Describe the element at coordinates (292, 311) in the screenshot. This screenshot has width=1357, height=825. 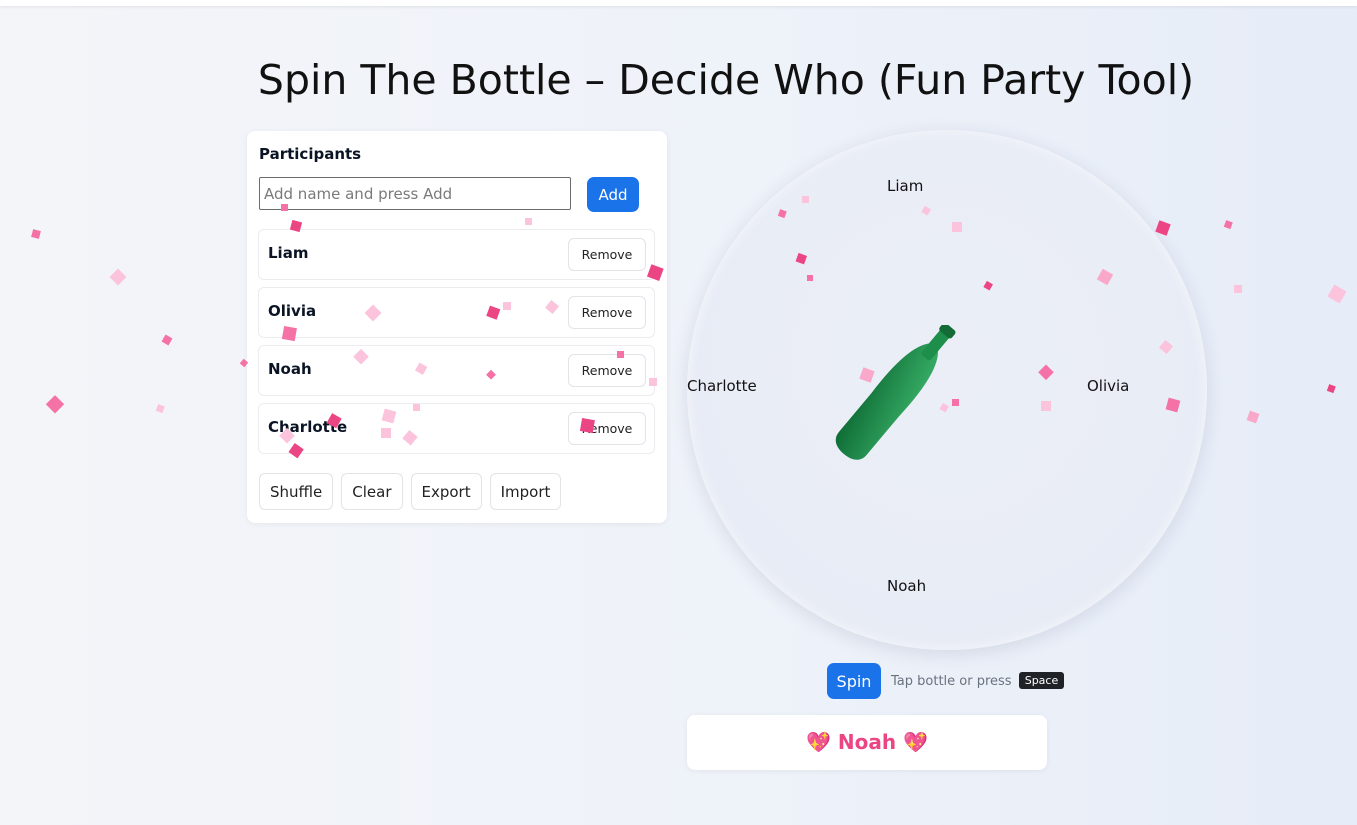
I see `participant-name: Olivia` at that location.